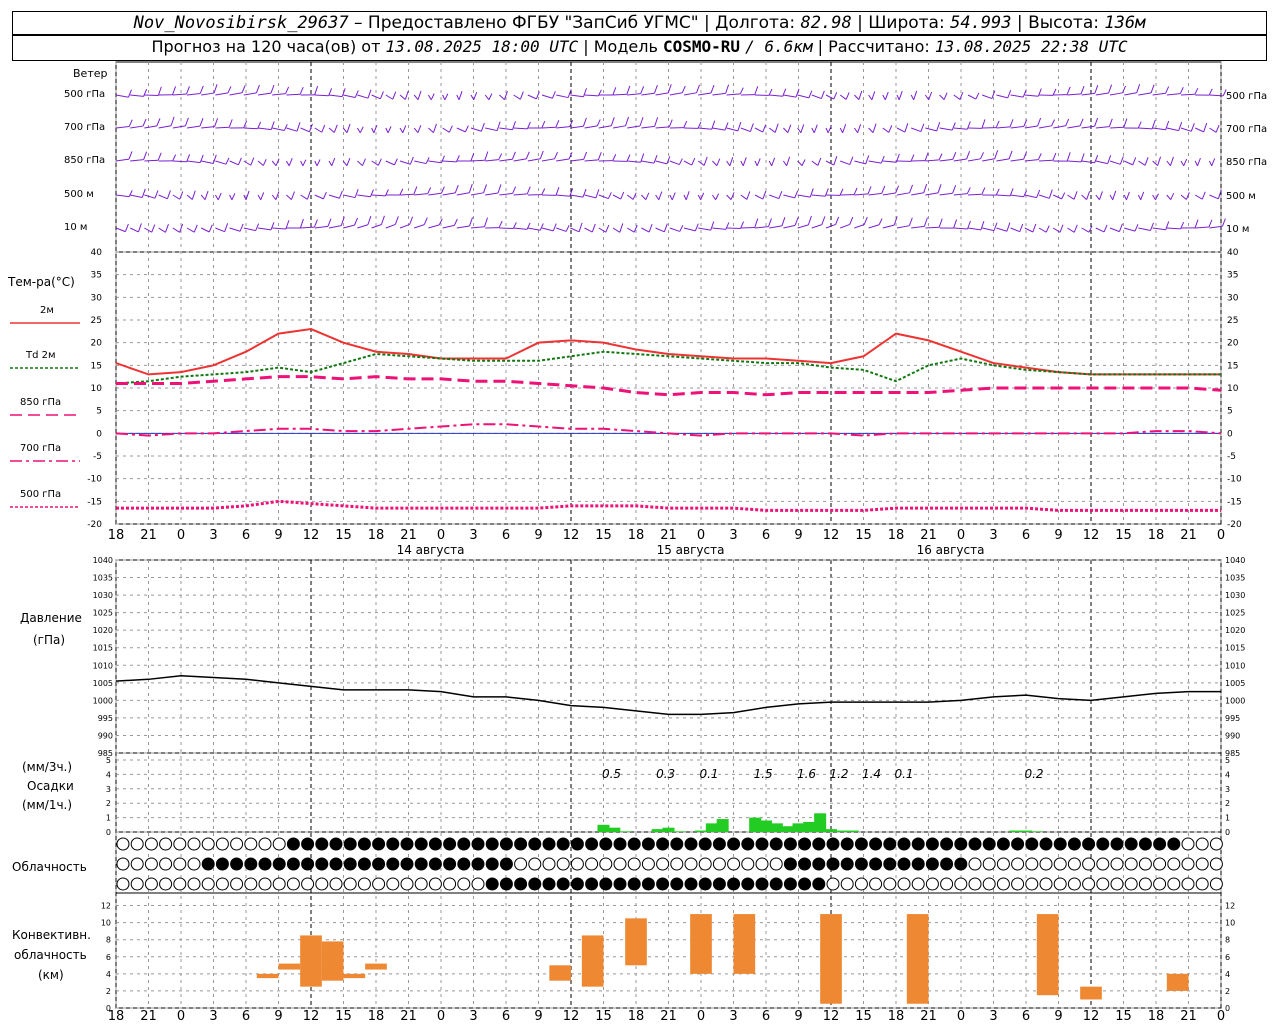 The width and height of the screenshot is (1280, 1024). What do you see at coordinates (408, 535) in the screenshot?
I see `hour-tick-label: 21` at bounding box center [408, 535].